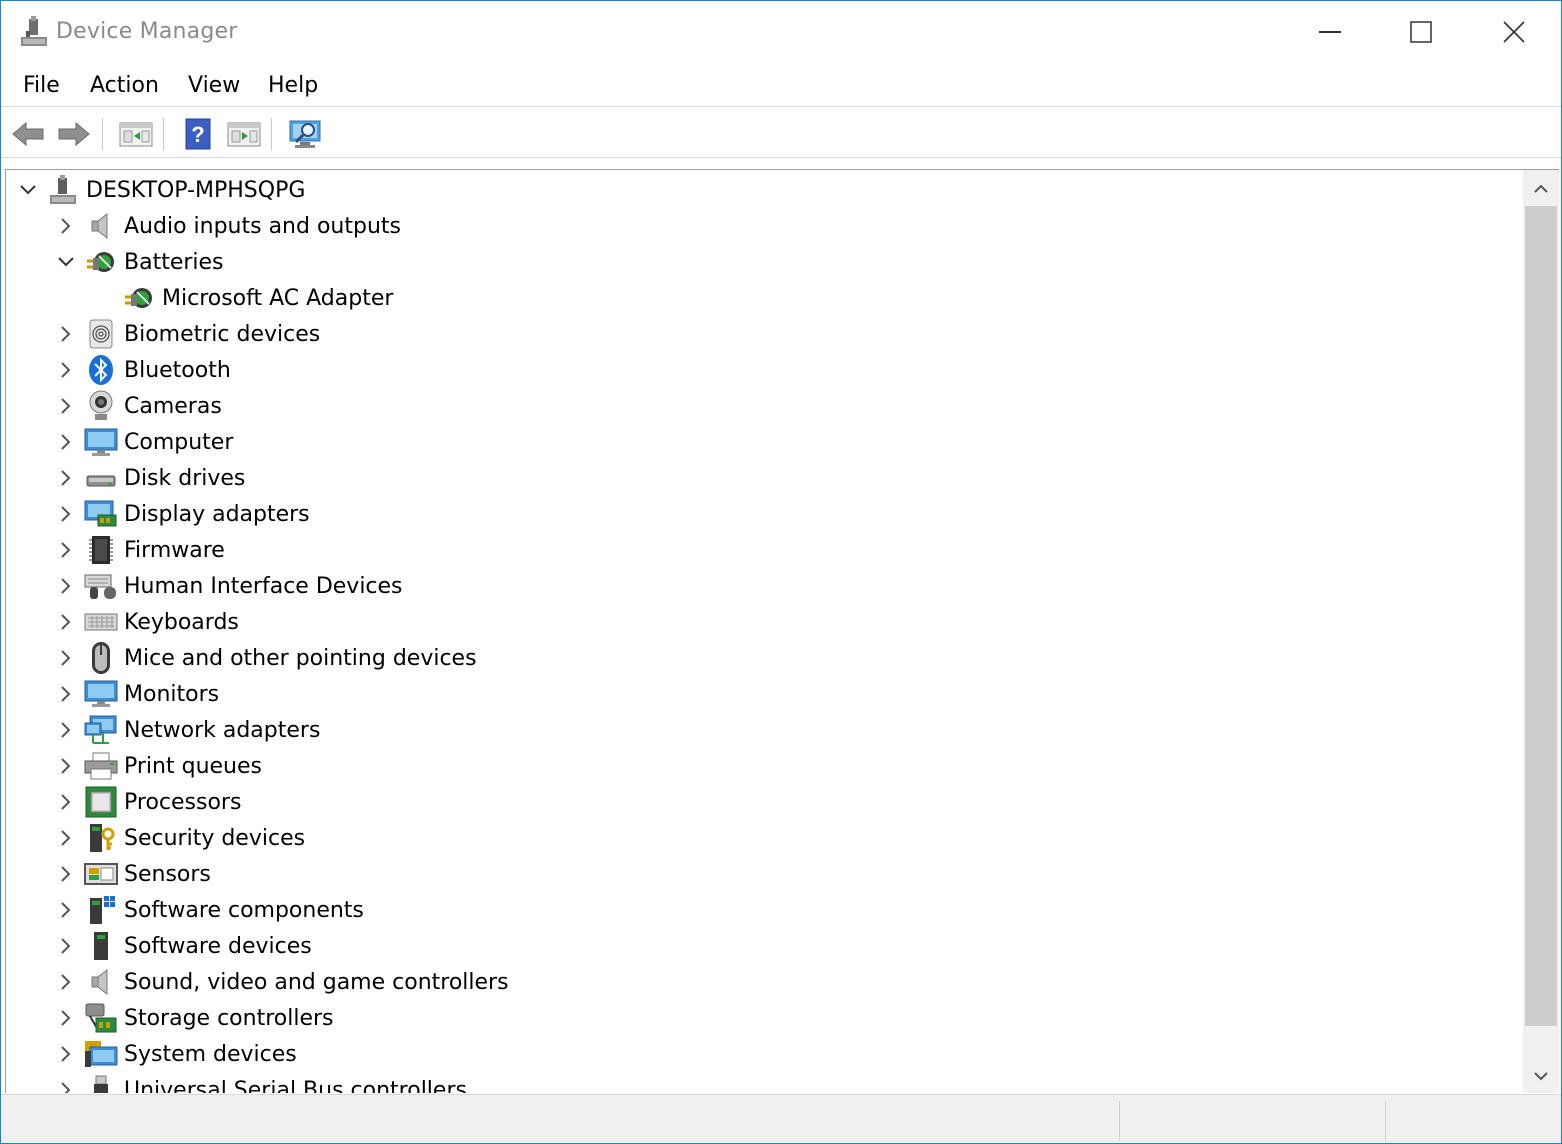 This screenshot has width=1562, height=1144. I want to click on tree-item-label: Processors, so click(183, 802).